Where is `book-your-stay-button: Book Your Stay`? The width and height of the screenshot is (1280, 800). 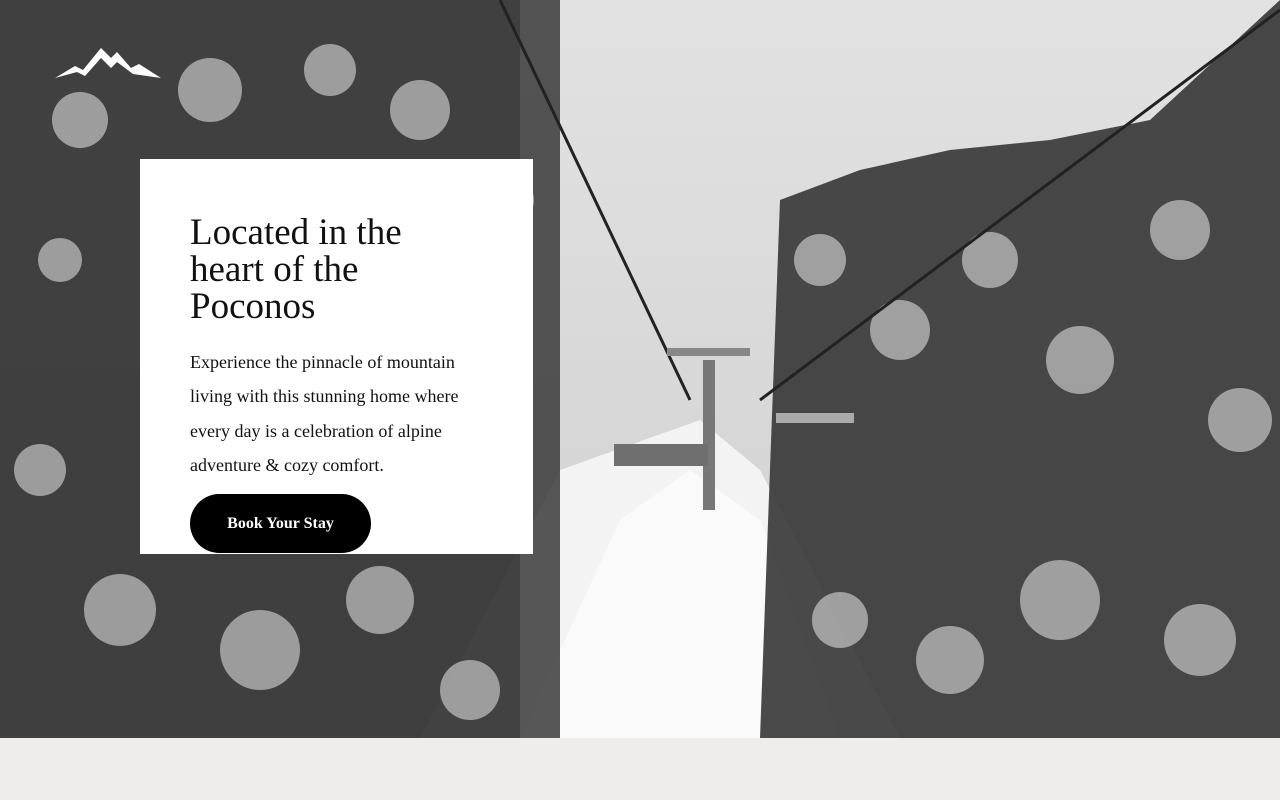
book-your-stay-button: Book Your Stay is located at coordinates (280, 524).